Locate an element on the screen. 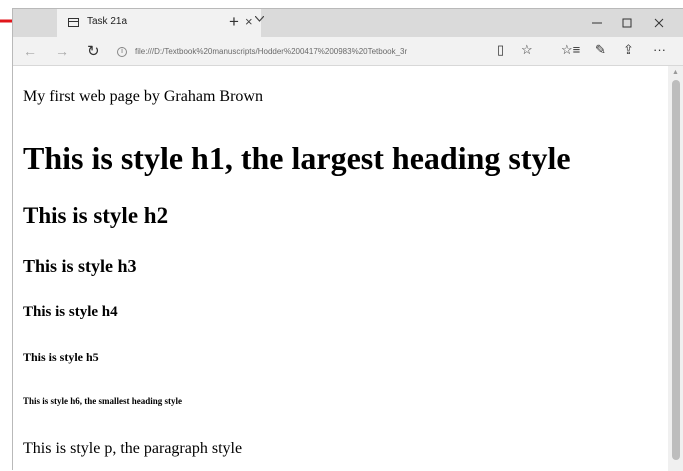 This screenshot has width=683, height=471. tab-close-button: × is located at coordinates (249, 21).